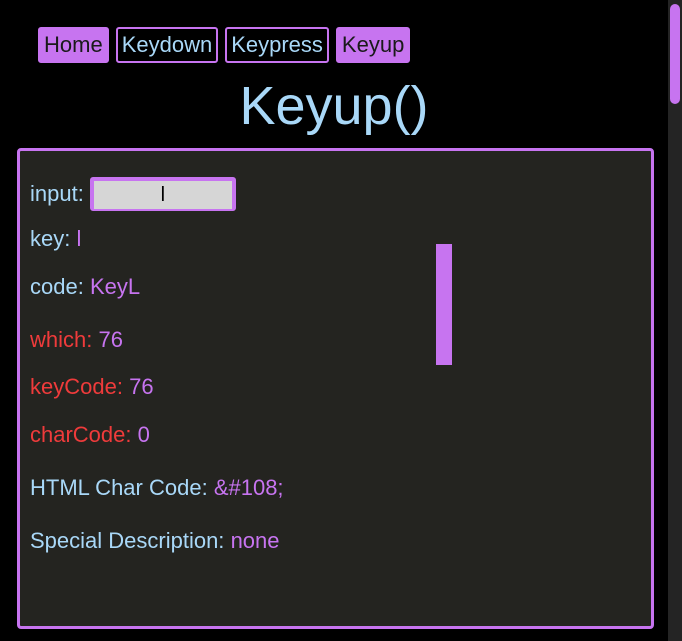 This screenshot has height=641, width=682. I want to click on keycode-value: 76, so click(141, 386).